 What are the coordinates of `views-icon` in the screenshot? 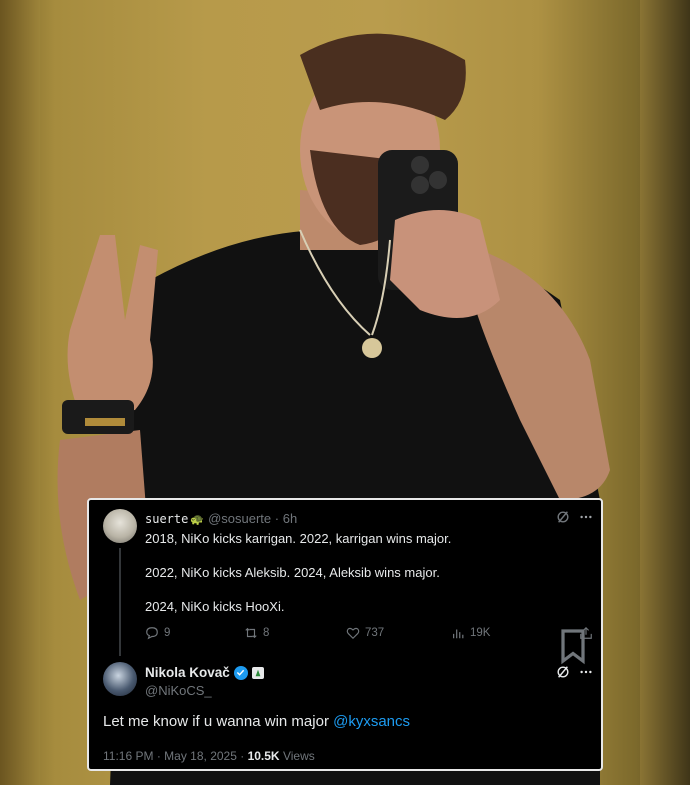 It's located at (458, 634).